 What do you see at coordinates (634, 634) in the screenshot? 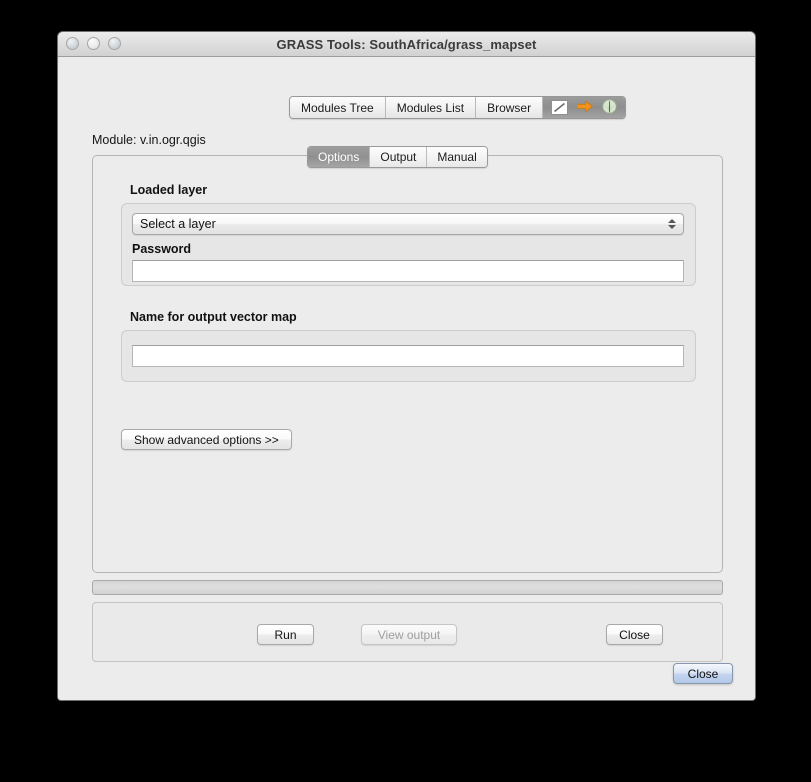
I see `close-action-button: Close` at bounding box center [634, 634].